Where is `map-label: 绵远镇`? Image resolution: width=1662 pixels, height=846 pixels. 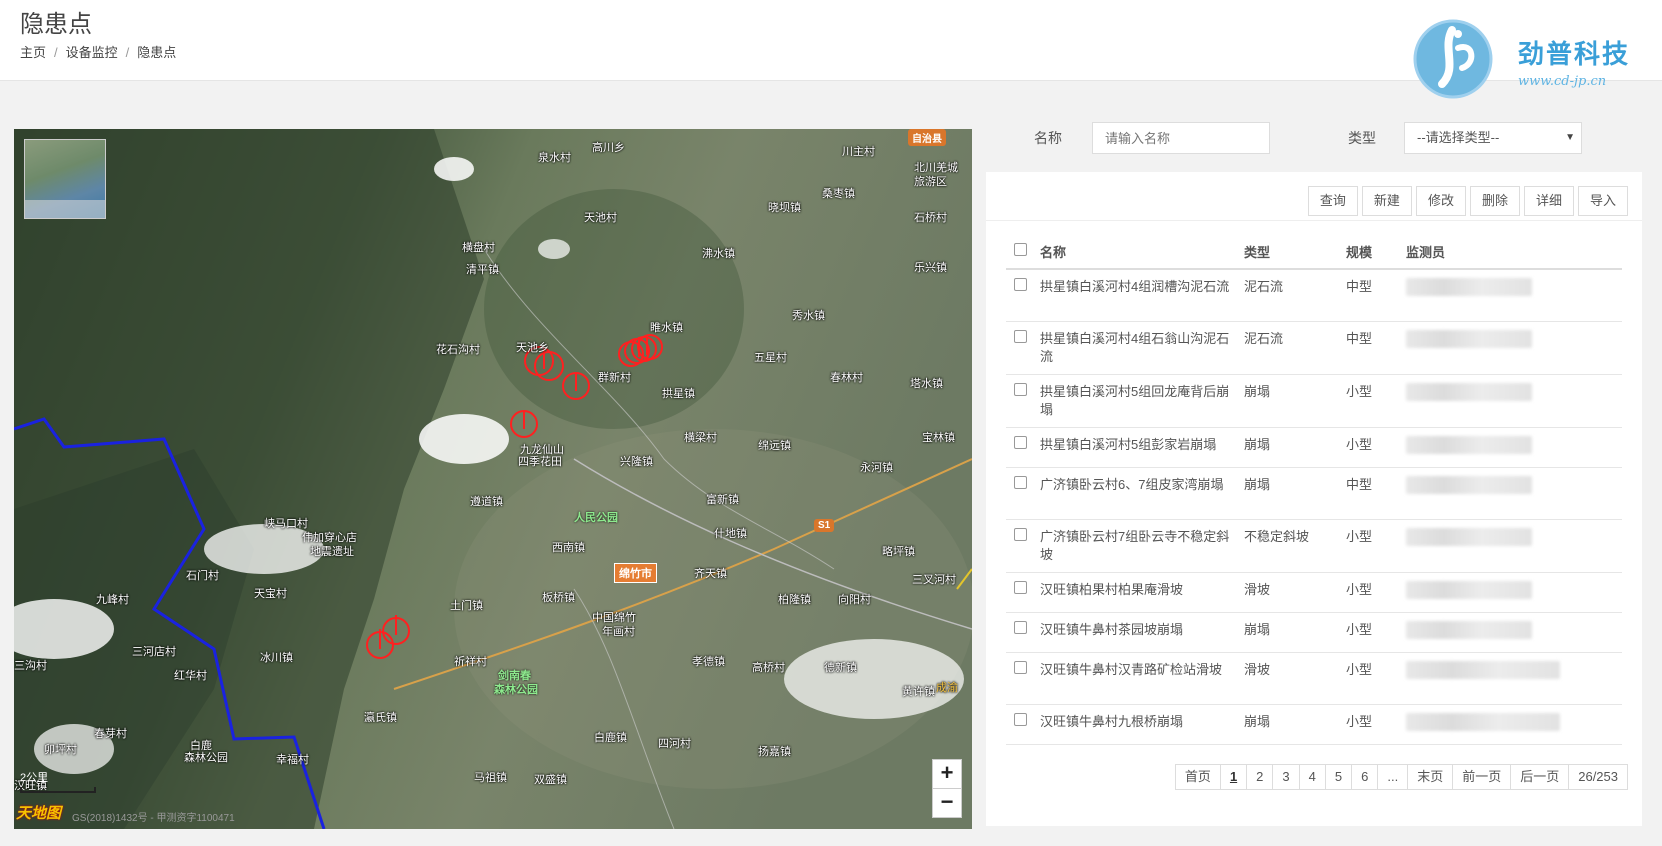
map-label: 绵远镇 is located at coordinates (774, 446).